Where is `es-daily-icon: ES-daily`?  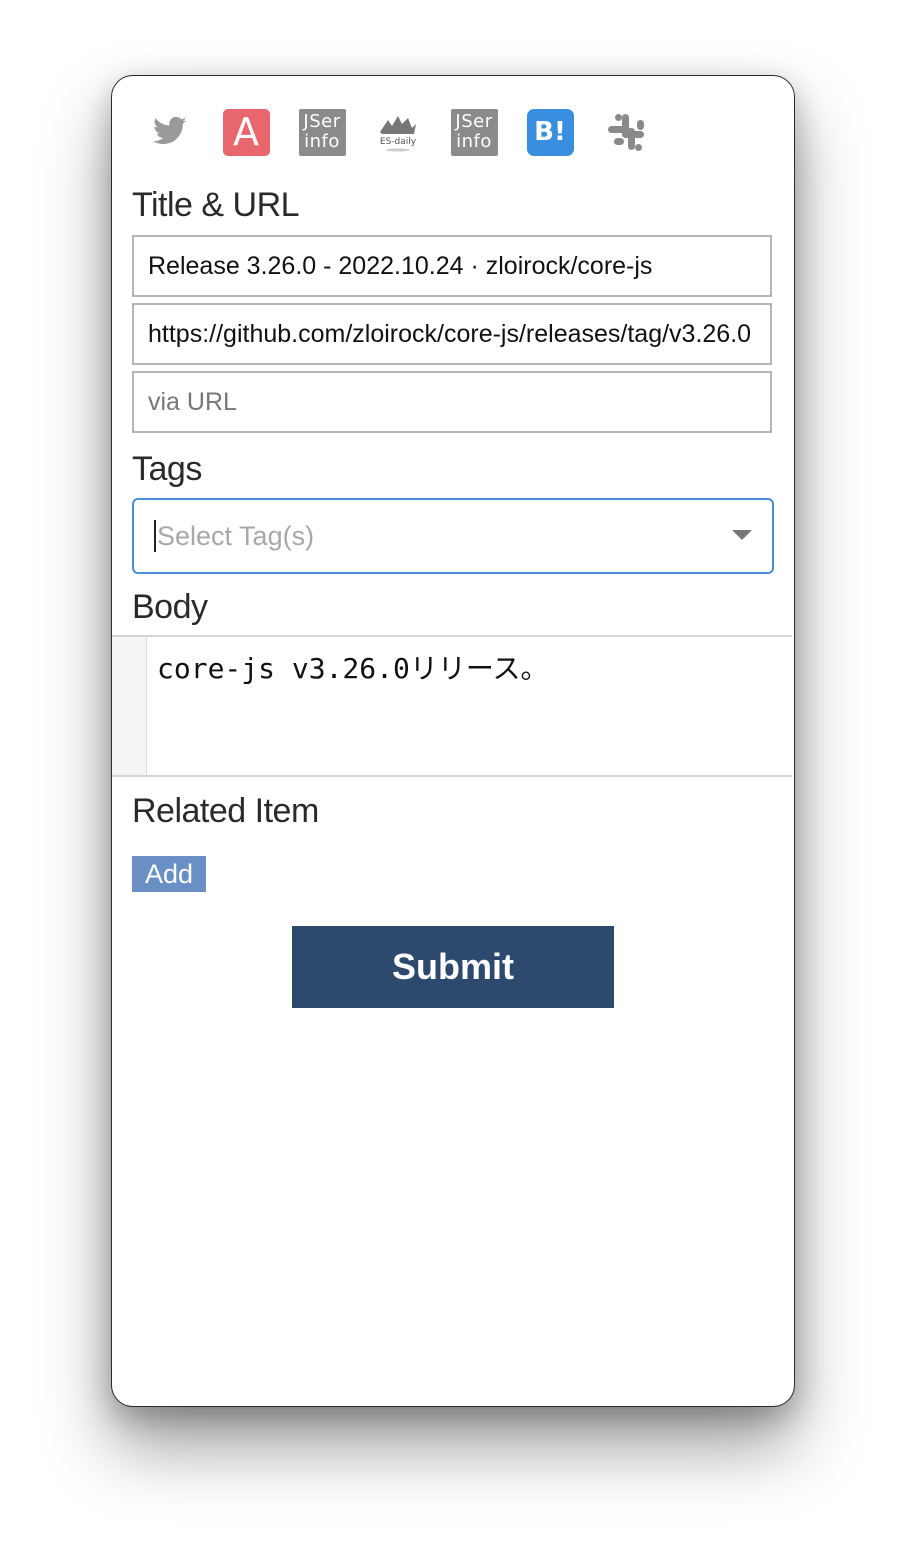
es-daily-icon: ES-daily is located at coordinates (398, 132).